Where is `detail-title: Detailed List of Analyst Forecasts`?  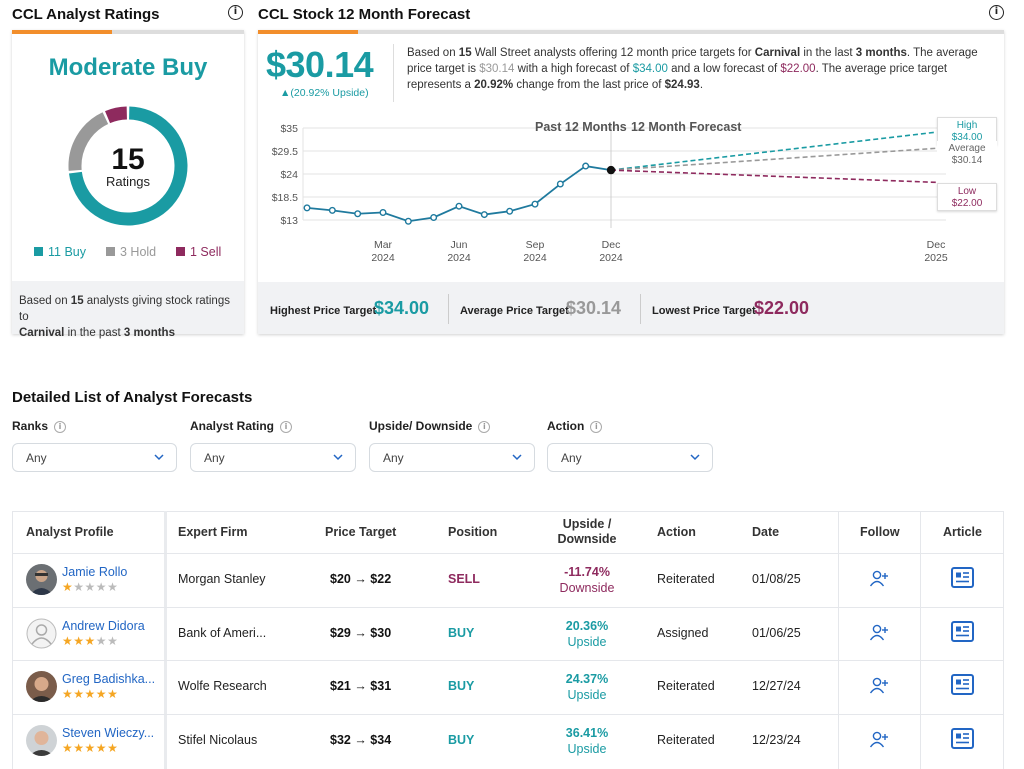
detail-title: Detailed List of Analyst Forecasts is located at coordinates (132, 397).